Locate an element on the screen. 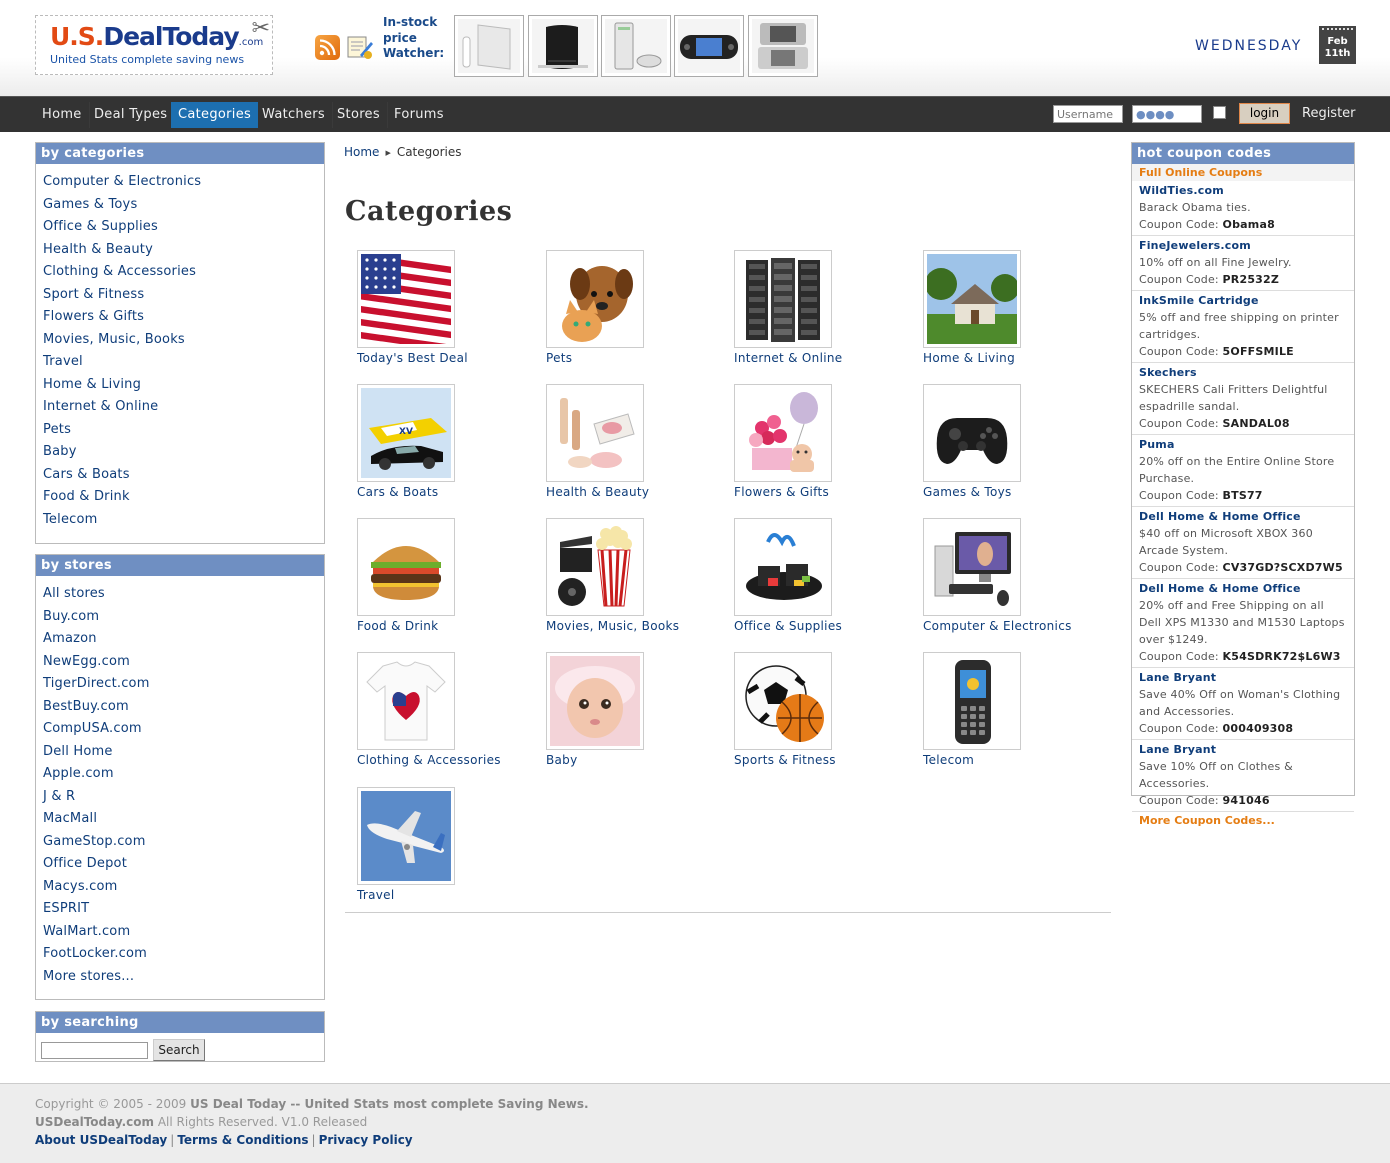 This screenshot has height=1163, width=1390. sidebar-store-buy-com: Buy.com is located at coordinates (183, 617).